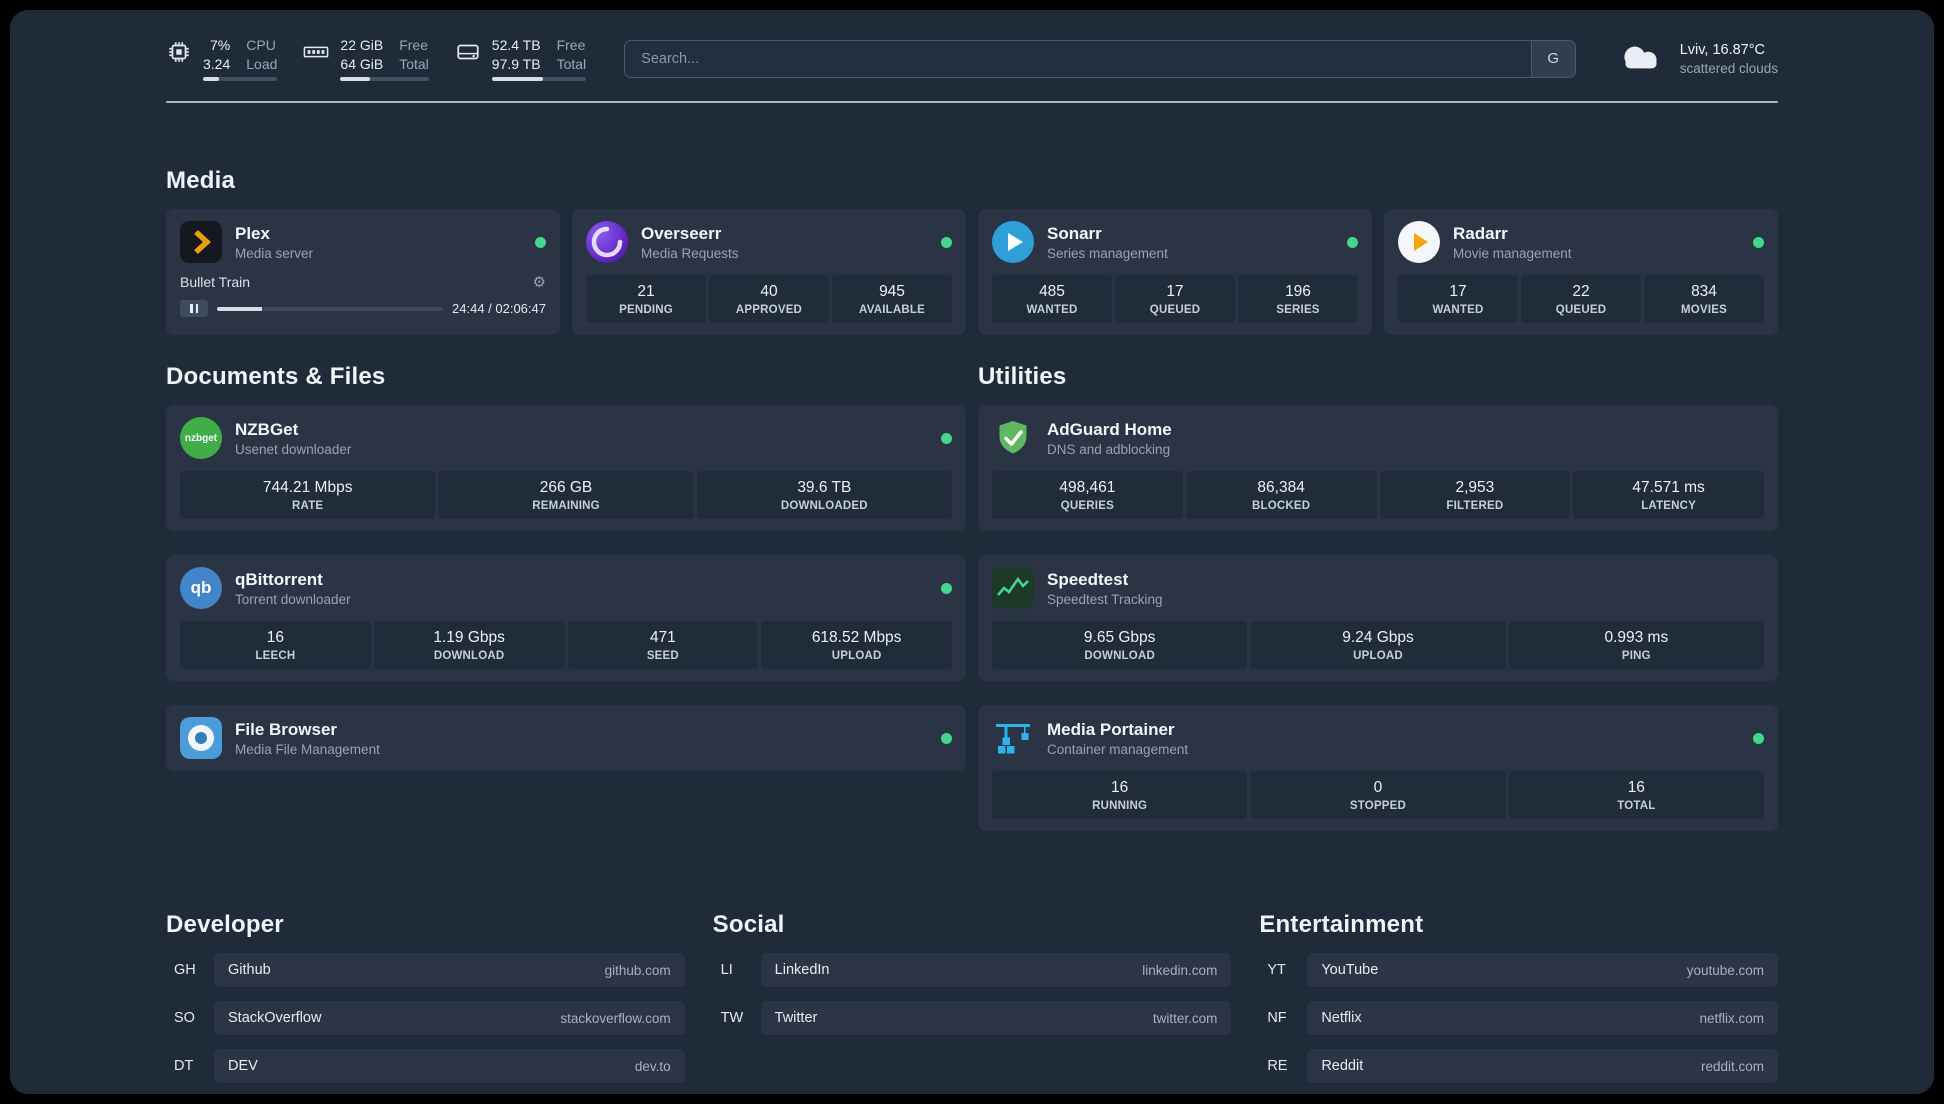 This screenshot has width=1944, height=1104. What do you see at coordinates (1087, 495) in the screenshot?
I see `stat-queries: 498,461 QUERIES` at bounding box center [1087, 495].